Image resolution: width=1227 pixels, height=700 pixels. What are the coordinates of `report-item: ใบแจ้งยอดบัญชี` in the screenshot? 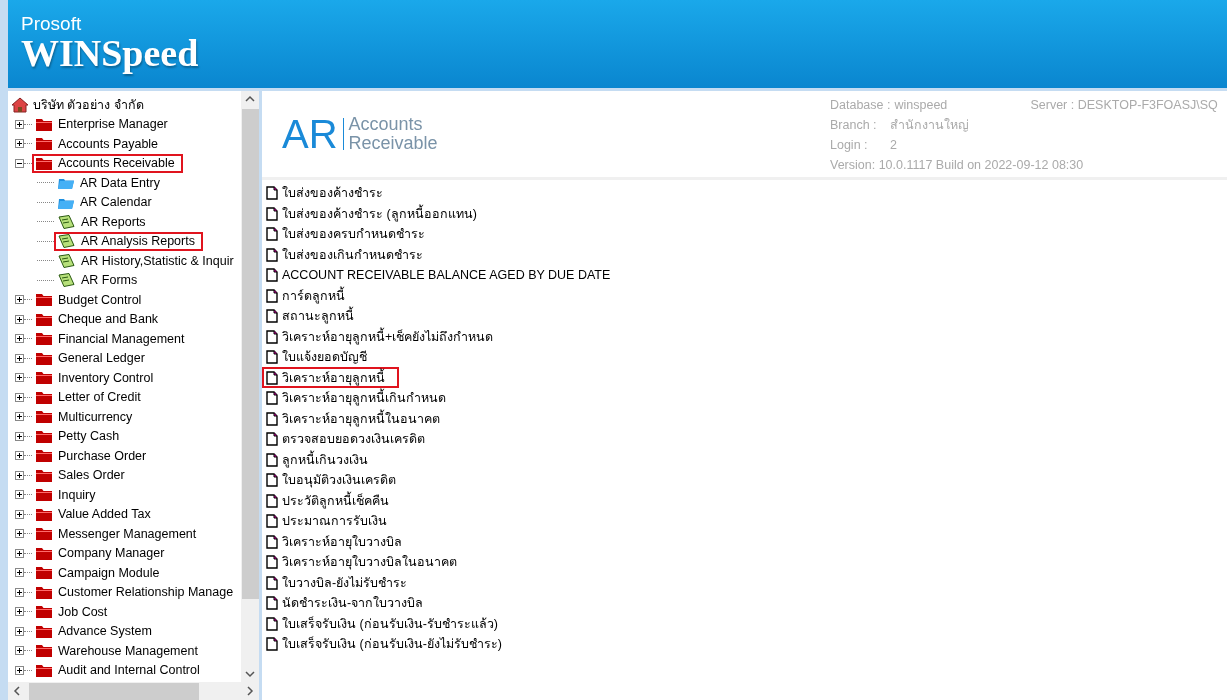 It's located at (321, 357).